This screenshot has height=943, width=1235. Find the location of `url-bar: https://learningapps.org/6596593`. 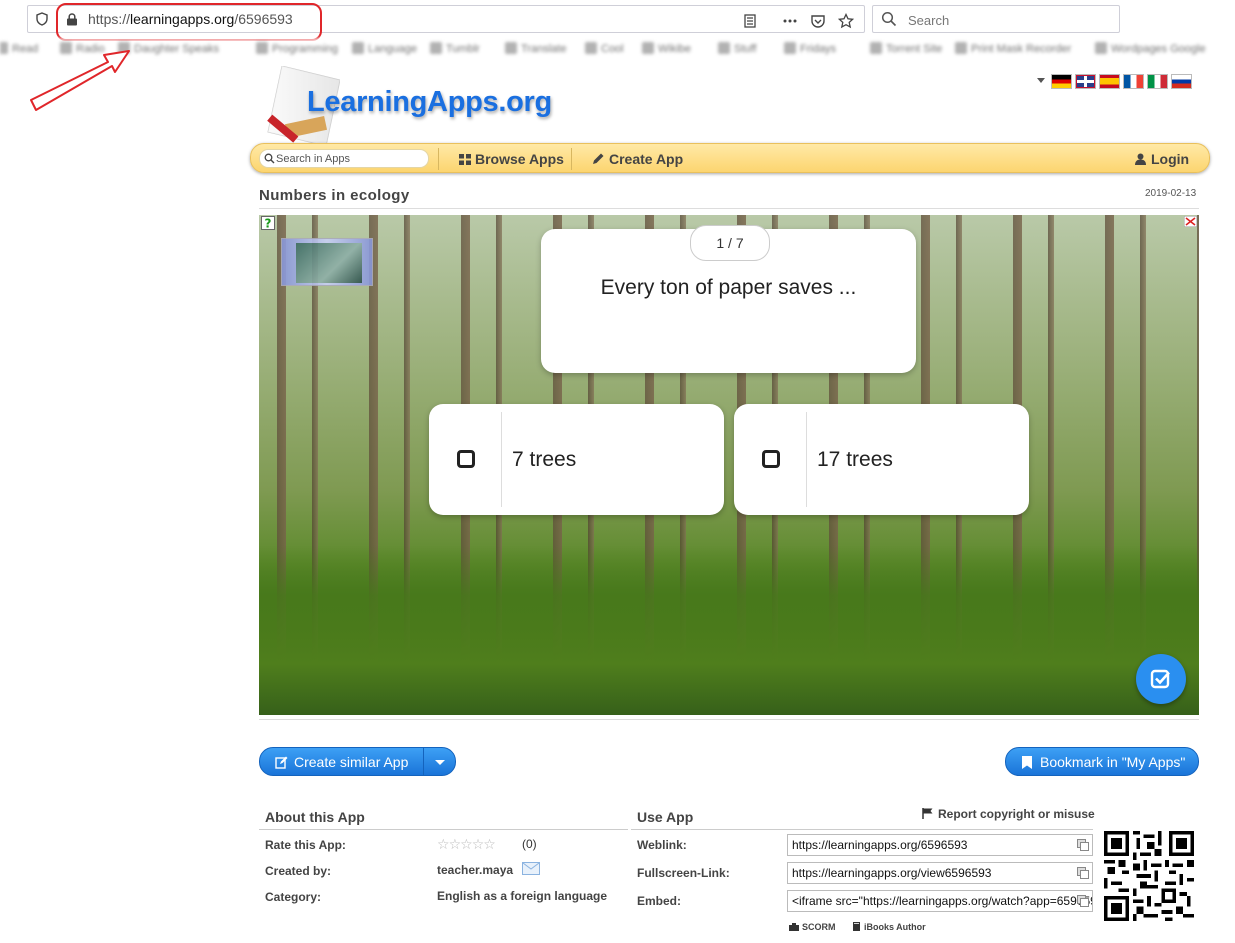

url-bar: https://learningapps.org/6596593 is located at coordinates (446, 19).